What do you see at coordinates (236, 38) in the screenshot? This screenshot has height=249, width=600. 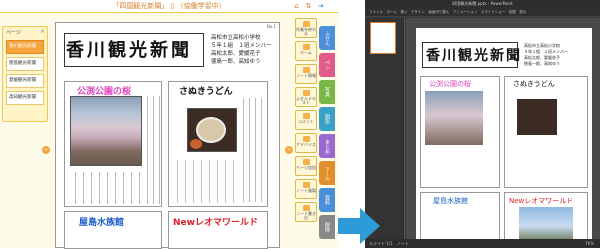 I see `info-line: 高松市立高松小学校` at bounding box center [236, 38].